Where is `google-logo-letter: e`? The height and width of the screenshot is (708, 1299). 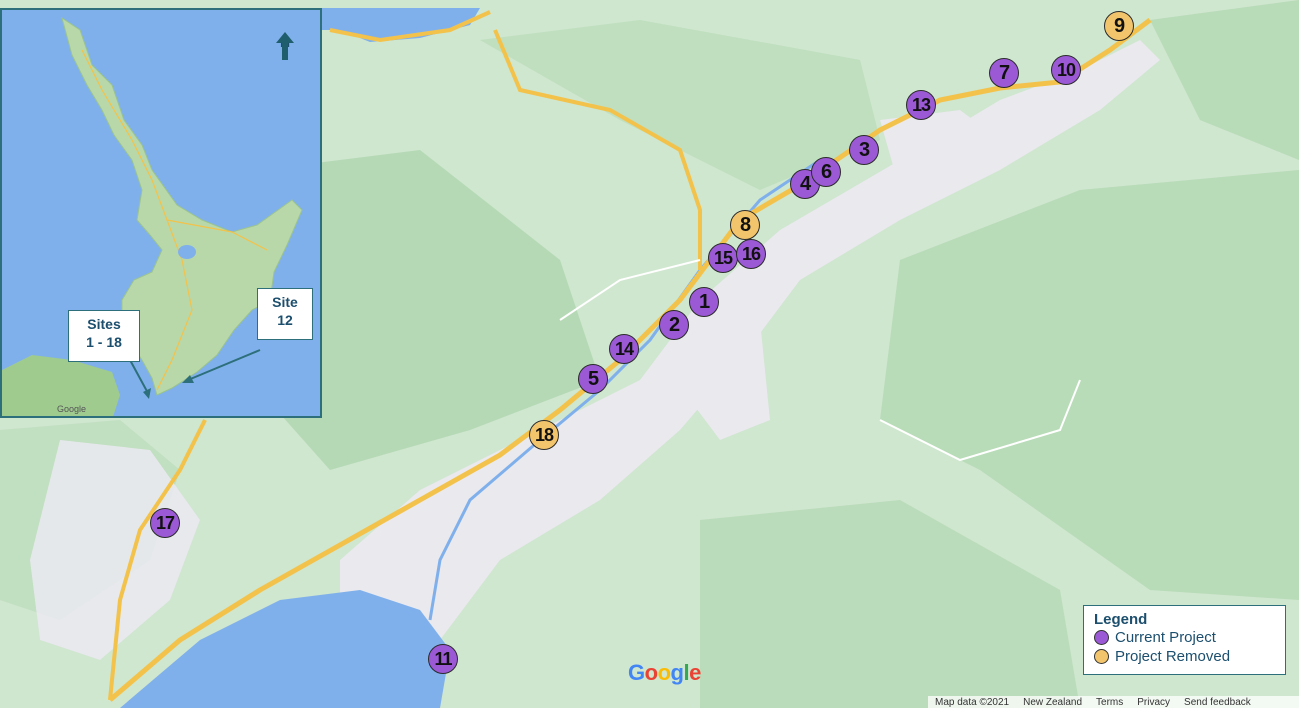
google-logo-letter: e is located at coordinates (695, 672).